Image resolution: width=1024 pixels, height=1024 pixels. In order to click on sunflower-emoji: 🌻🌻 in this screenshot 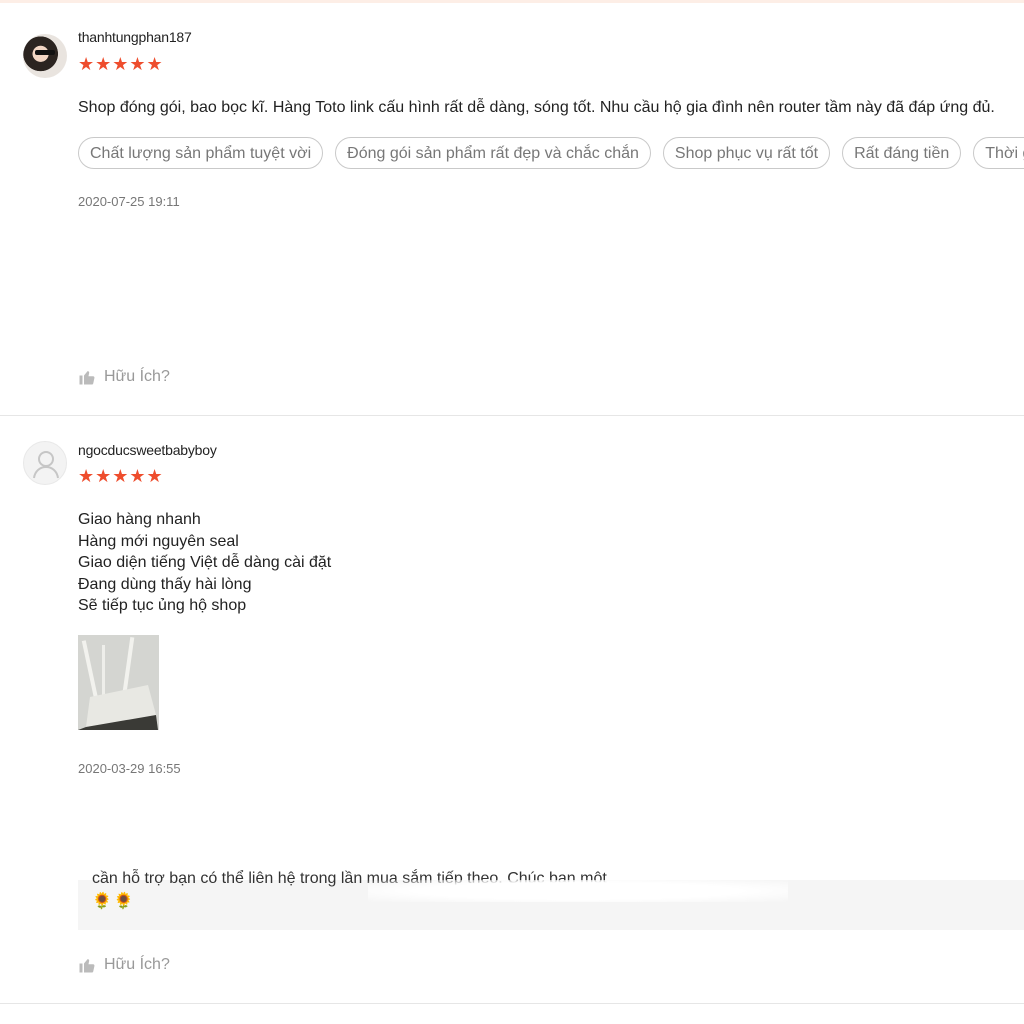, I will do `click(114, 901)`.